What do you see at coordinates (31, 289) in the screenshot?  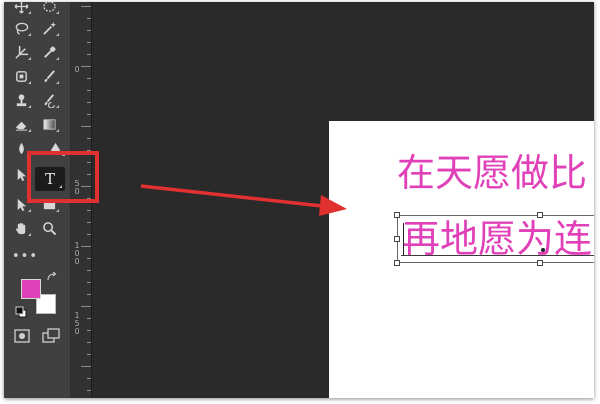 I see `foreground-color-swatch` at bounding box center [31, 289].